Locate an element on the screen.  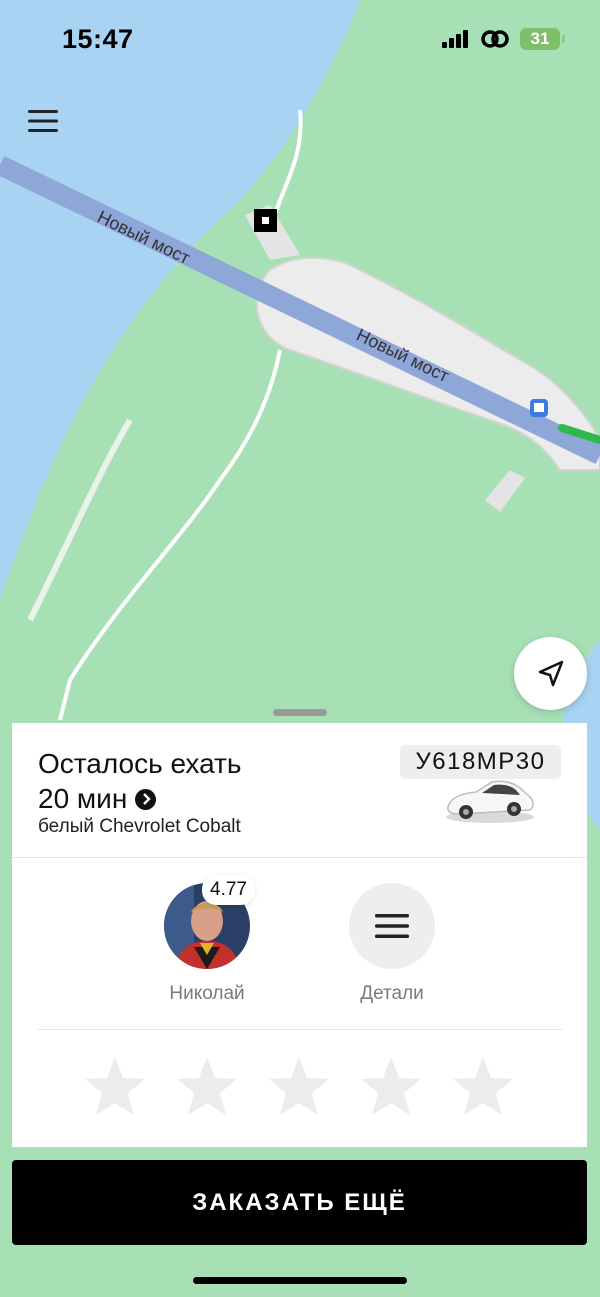
star-3-icon is located at coordinates (299, 1086).